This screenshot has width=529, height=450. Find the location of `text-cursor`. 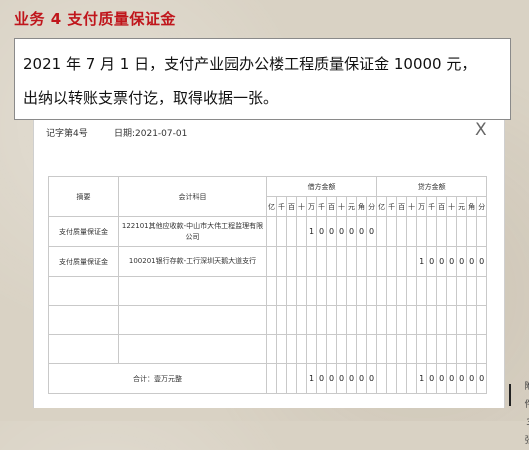

text-cursor is located at coordinates (510, 395).